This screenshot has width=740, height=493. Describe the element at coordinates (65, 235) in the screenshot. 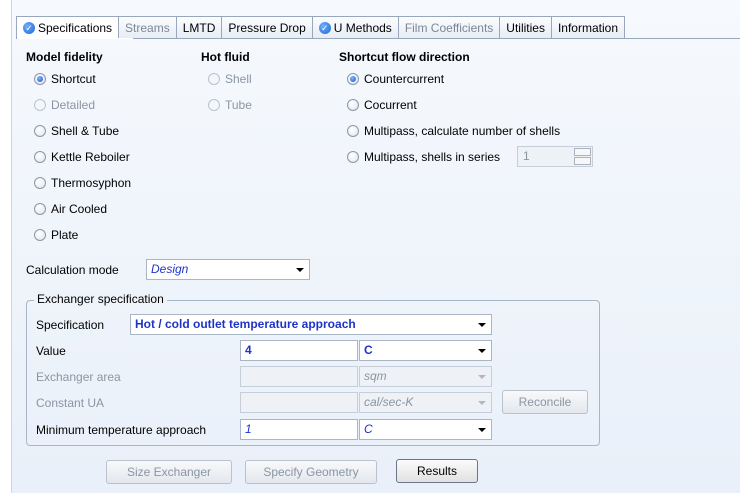

I see `radio-label: Plate` at that location.